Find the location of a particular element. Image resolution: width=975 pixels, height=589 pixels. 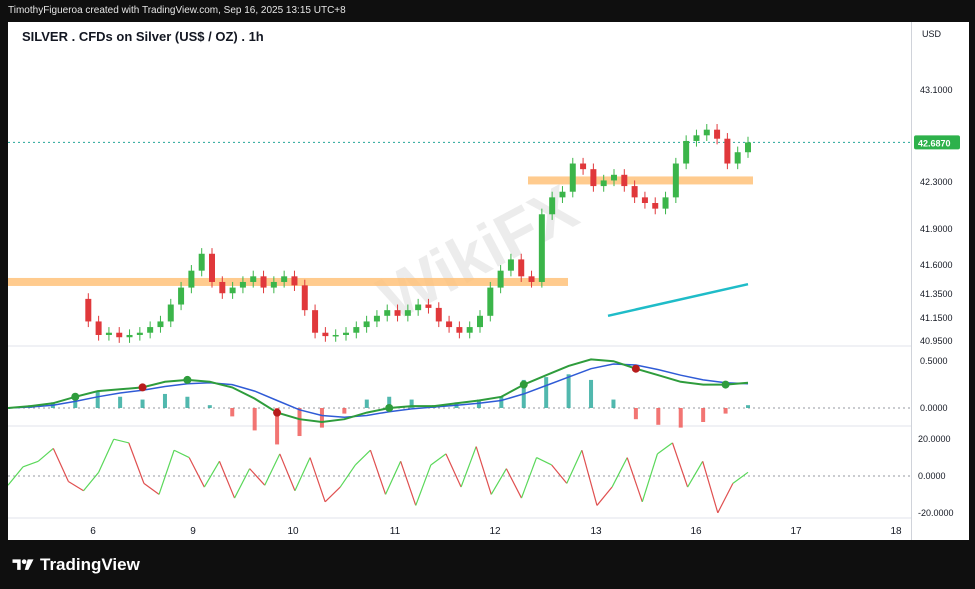

tradingview-logo-icon is located at coordinates (23, 564).